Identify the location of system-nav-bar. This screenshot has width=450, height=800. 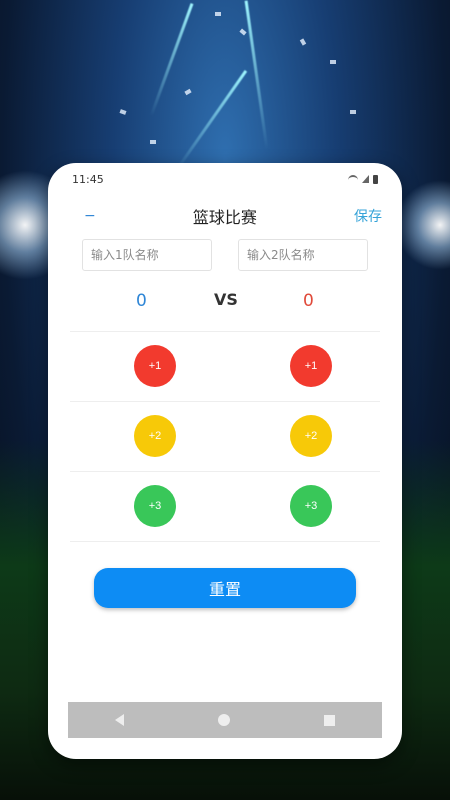
(225, 720).